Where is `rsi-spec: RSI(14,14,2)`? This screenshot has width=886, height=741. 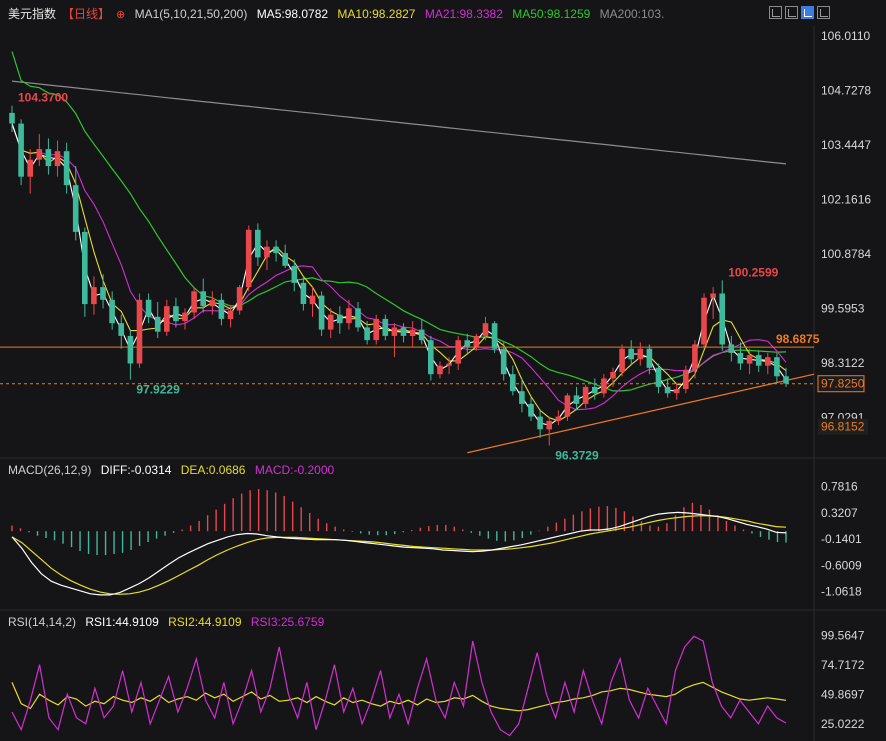 rsi-spec: RSI(14,14,2) is located at coordinates (42, 622).